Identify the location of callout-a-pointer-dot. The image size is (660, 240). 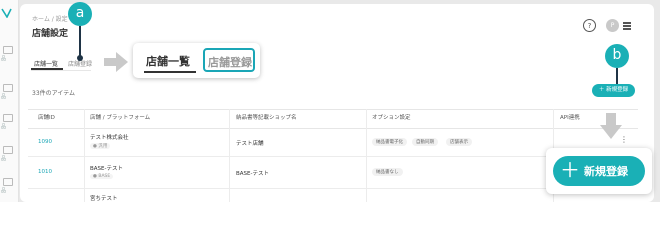
(80, 58).